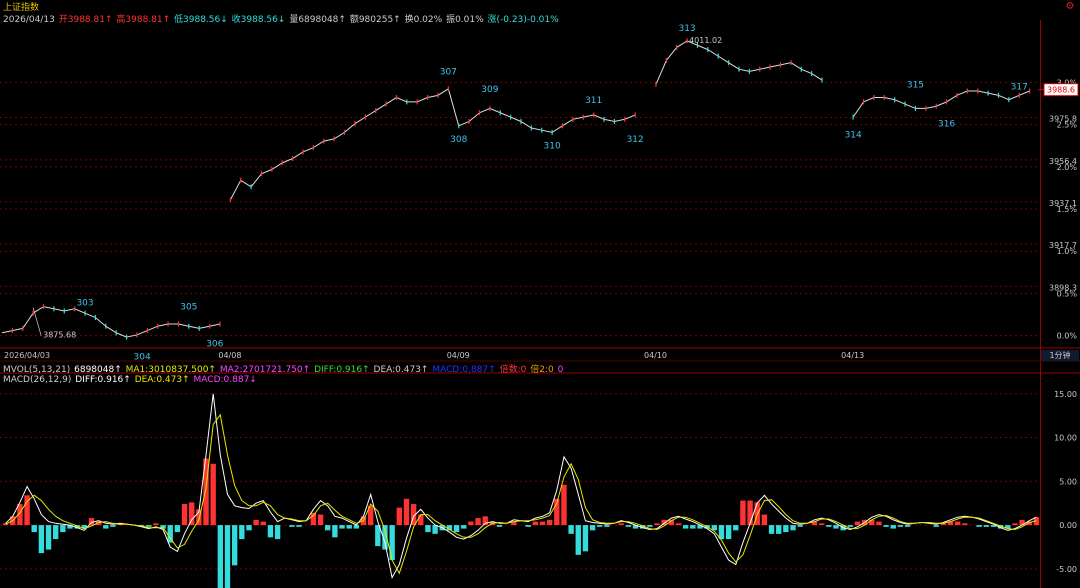 This screenshot has width=1080, height=588. Describe the element at coordinates (1070, 7) in the screenshot. I see `gear-icon: ⚙` at that location.